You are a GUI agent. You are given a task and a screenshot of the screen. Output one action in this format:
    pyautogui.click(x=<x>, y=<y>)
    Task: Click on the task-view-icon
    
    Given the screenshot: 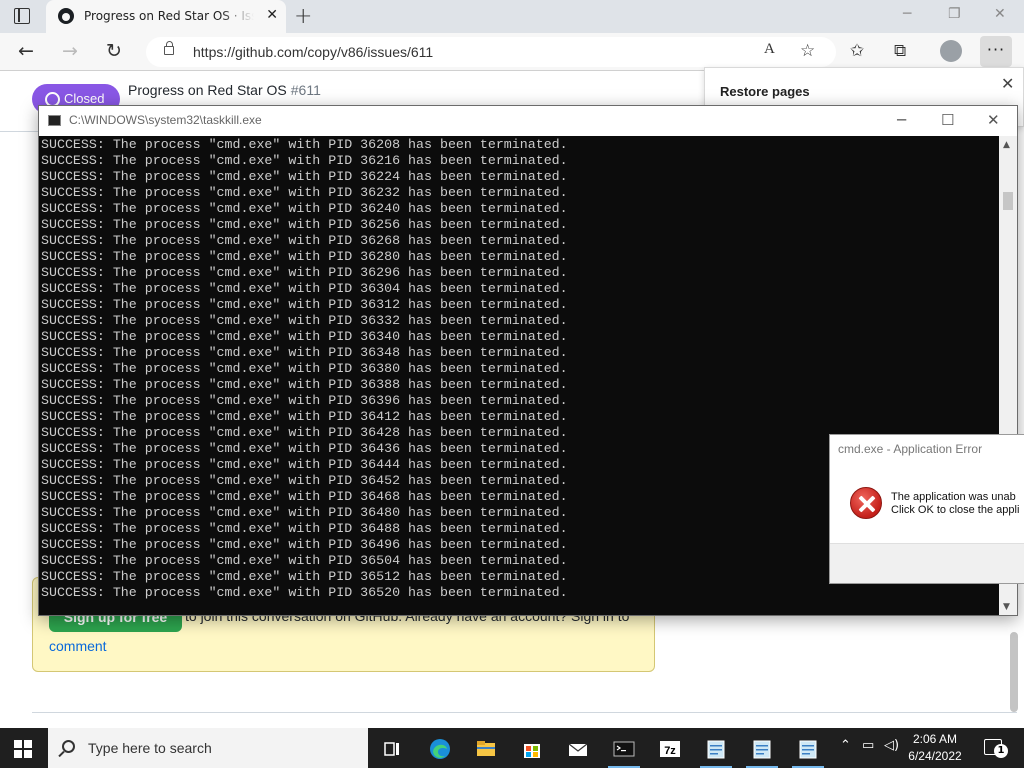 What is the action you would take?
    pyautogui.click(x=392, y=749)
    